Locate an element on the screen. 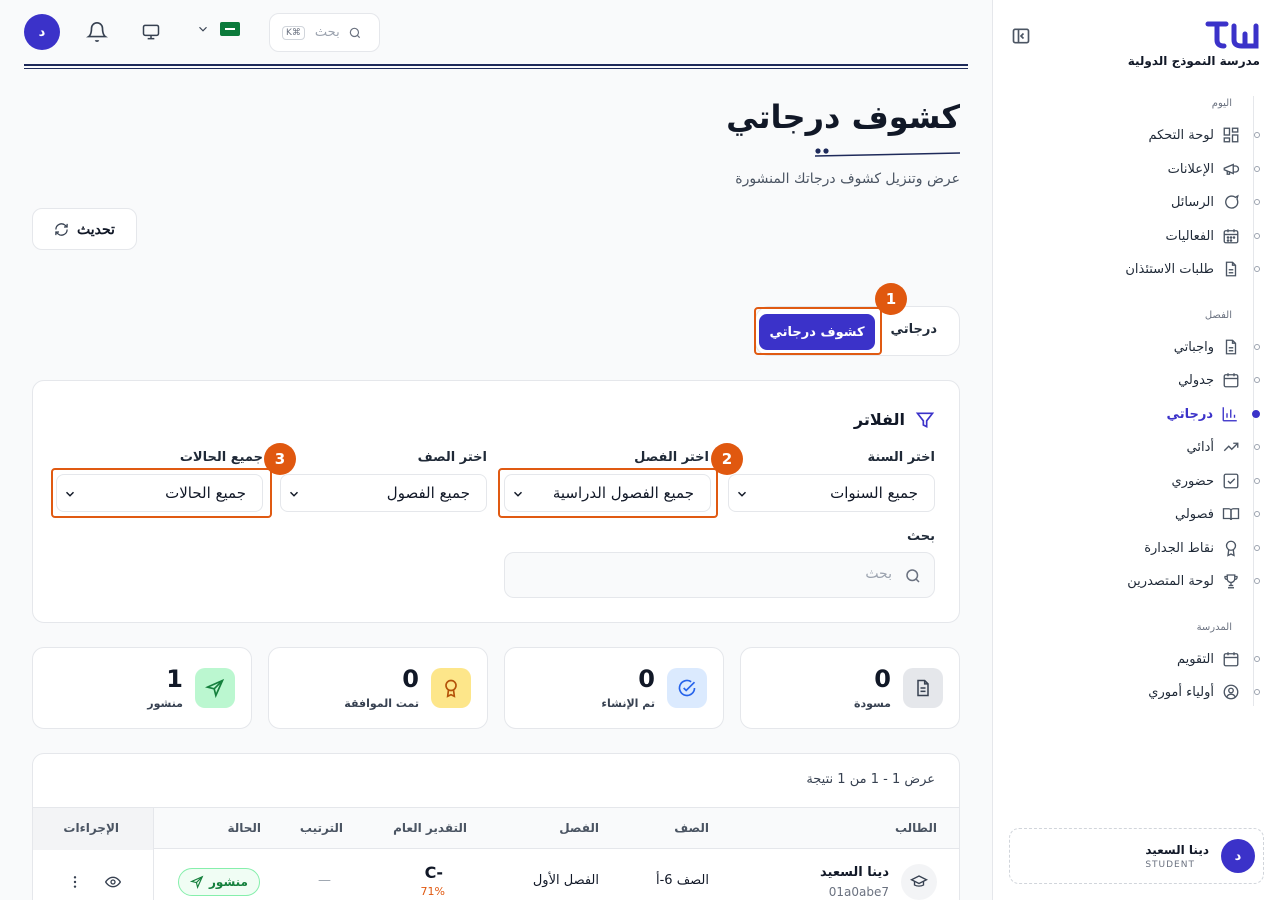 The width and height of the screenshot is (1280, 900). language-switcher is located at coordinates (218, 29).